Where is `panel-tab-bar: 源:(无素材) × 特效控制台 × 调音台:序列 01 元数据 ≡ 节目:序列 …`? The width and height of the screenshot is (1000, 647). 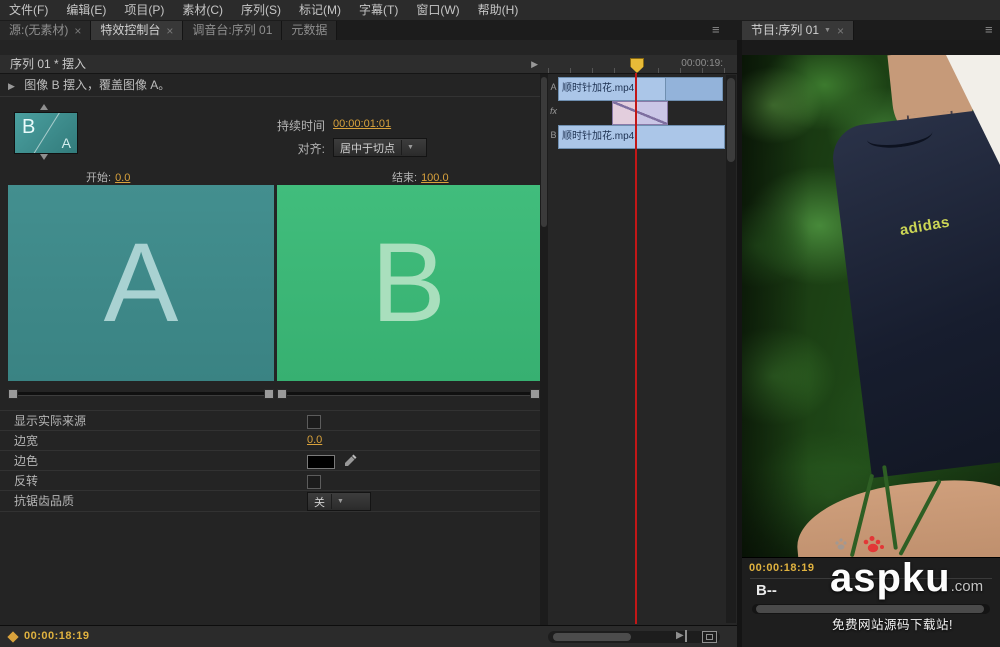
panel-tab-bar: 源:(无素材) × 特效控制台 × 调音台:序列 01 元数据 ≡ 节目:序列 … is located at coordinates (500, 30).